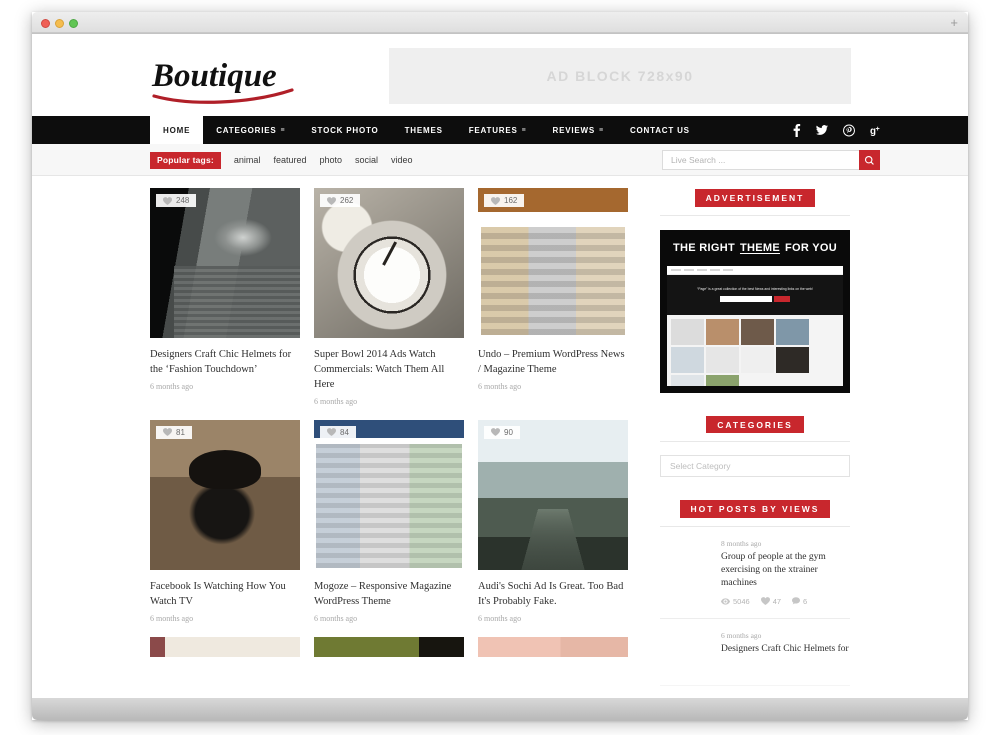 The image size is (1000, 735). I want to click on search-icon, so click(869, 160).